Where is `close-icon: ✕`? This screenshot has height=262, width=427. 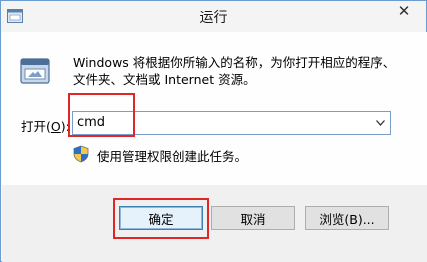 close-icon: ✕ is located at coordinates (404, 11).